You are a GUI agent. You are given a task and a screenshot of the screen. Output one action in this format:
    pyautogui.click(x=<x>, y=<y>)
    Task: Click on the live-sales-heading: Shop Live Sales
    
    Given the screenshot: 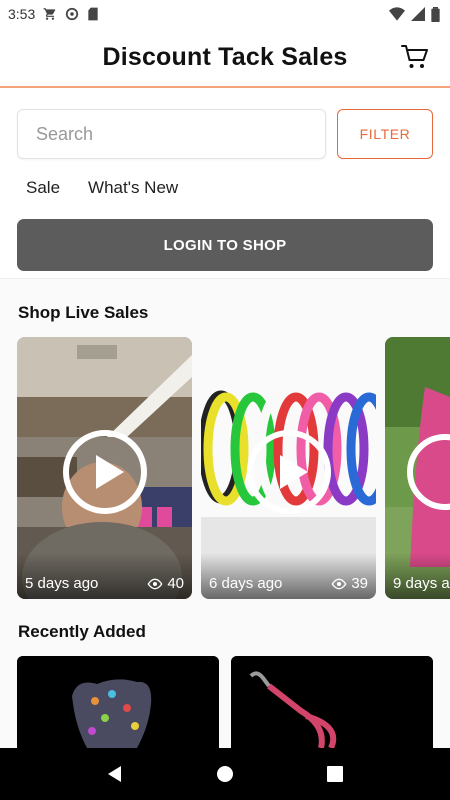 What is the action you would take?
    pyautogui.click(x=83, y=312)
    